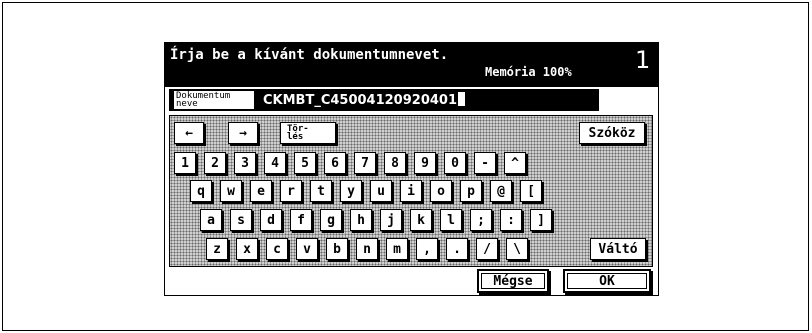  I want to click on key-row3-7: k, so click(421, 220).